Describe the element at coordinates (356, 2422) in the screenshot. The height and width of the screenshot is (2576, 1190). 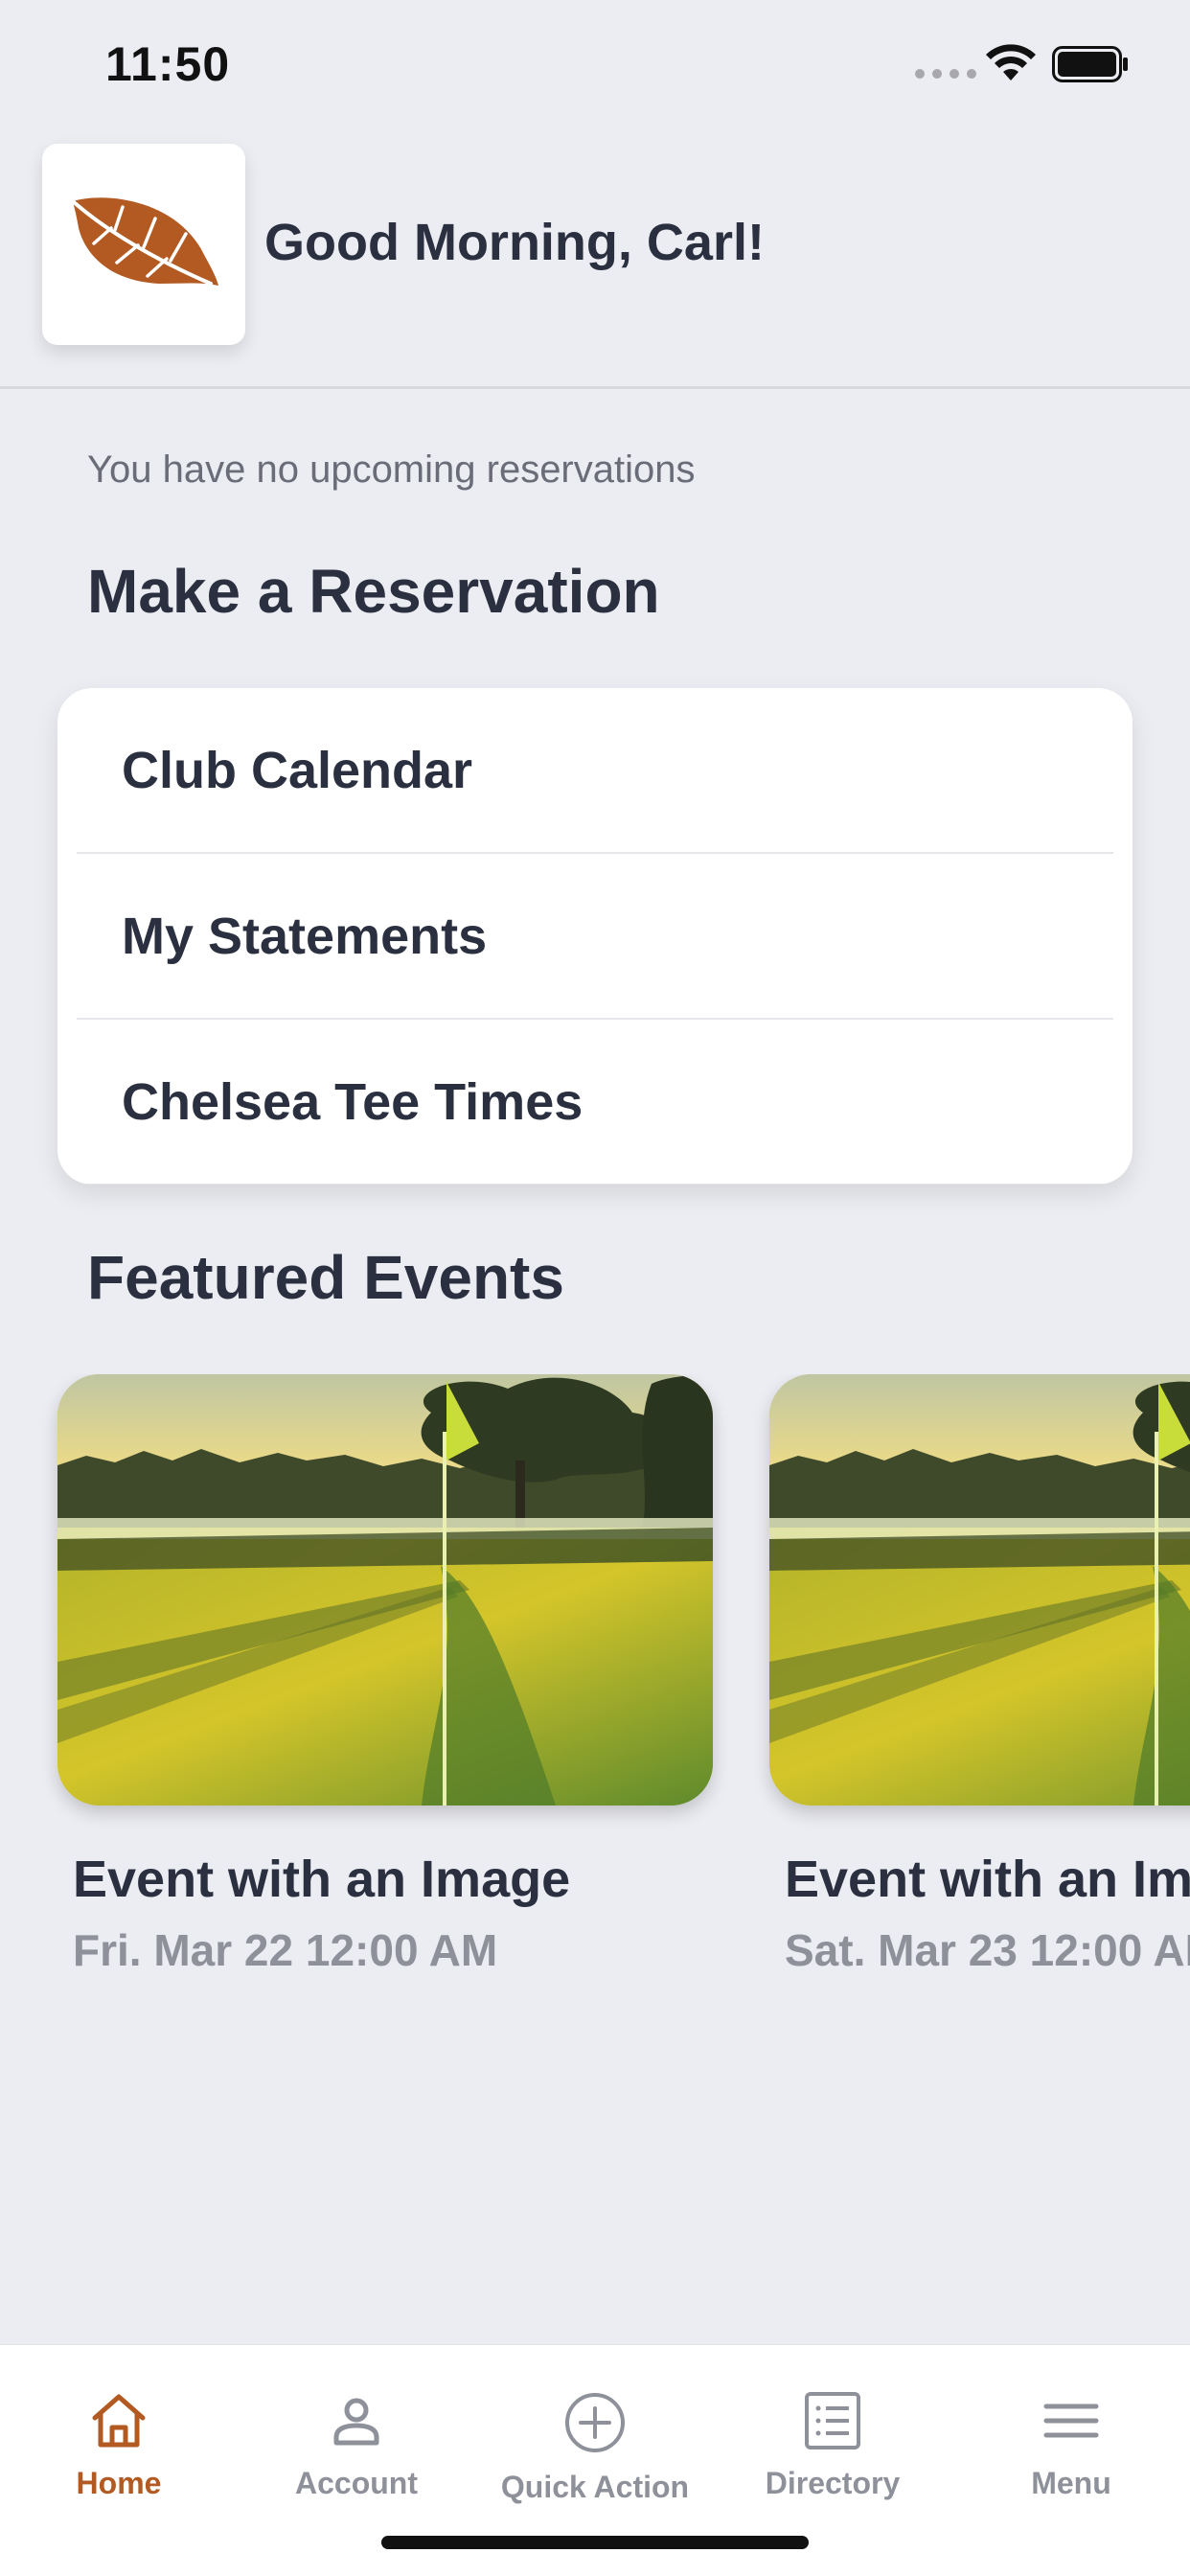
I see `person-icon` at that location.